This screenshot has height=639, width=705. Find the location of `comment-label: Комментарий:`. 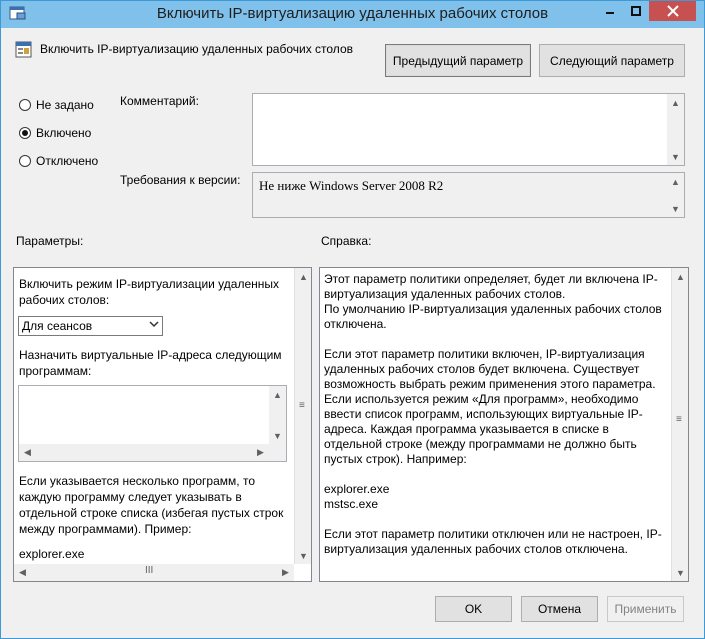

comment-label: Комментарий: is located at coordinates (159, 101).